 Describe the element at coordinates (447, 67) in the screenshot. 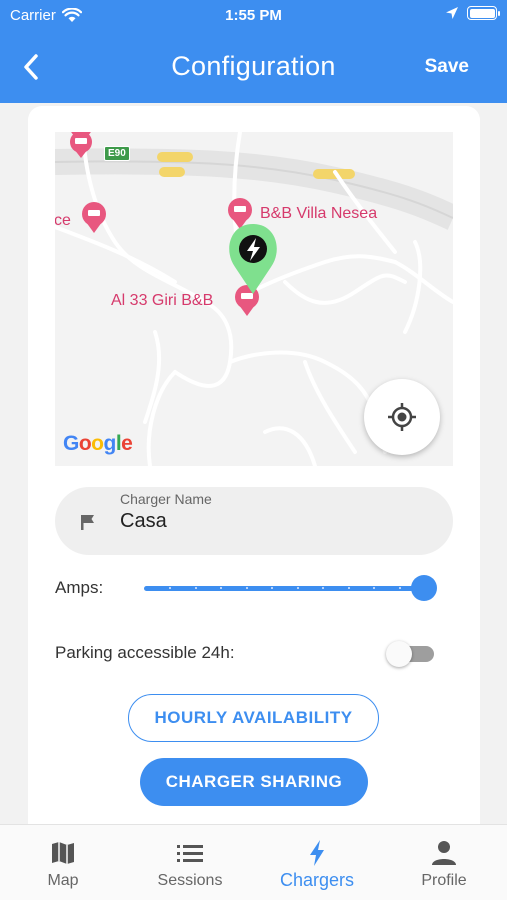

I see `save-button: Save` at that location.